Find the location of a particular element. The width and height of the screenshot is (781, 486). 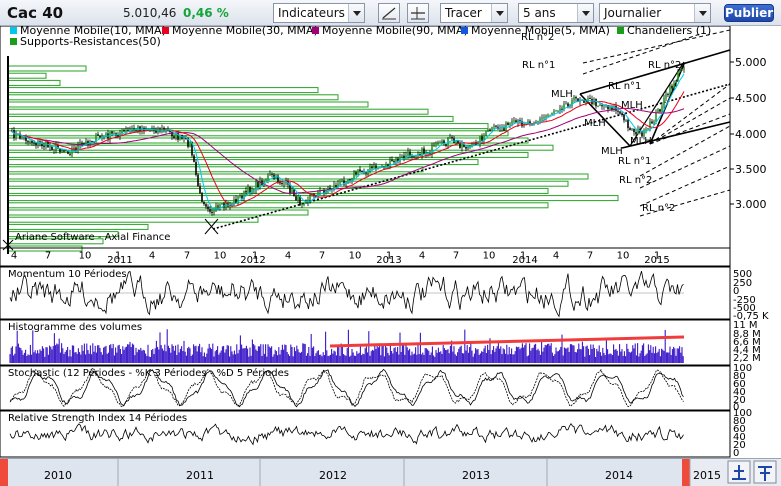

period-select: 5 ans is located at coordinates (556, 13).